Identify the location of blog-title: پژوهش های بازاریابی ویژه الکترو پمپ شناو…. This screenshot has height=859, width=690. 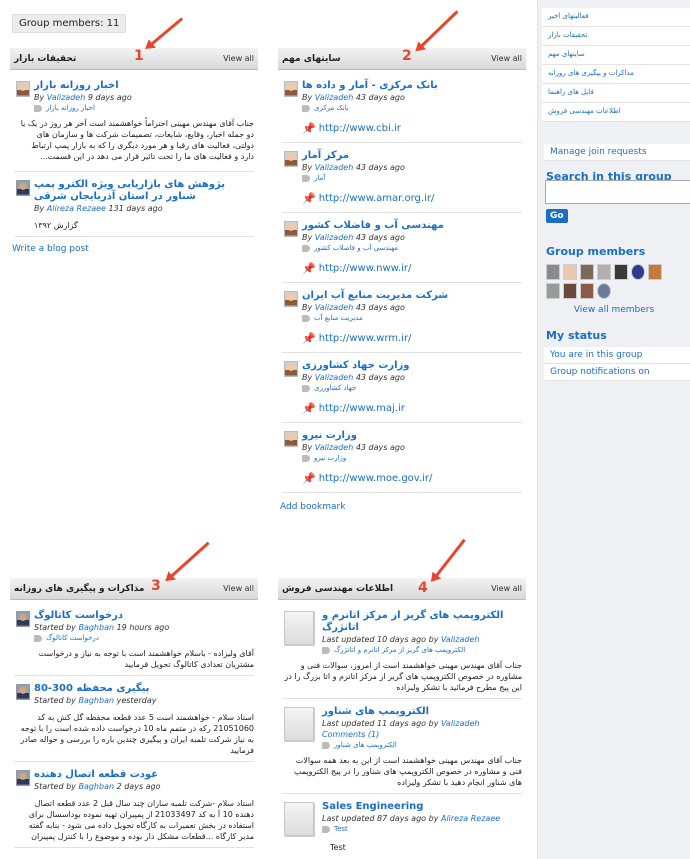
(144, 191).